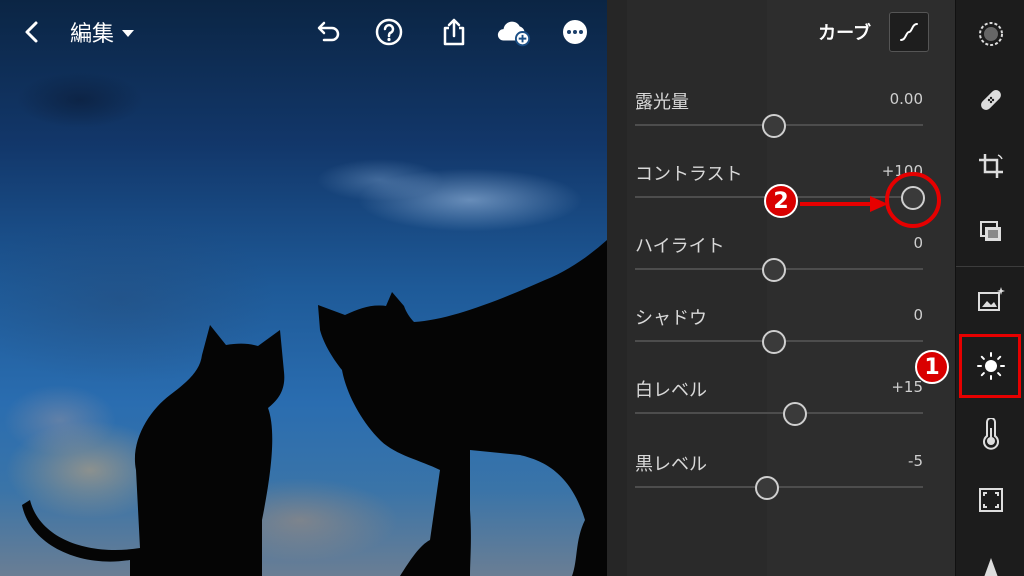 Image resolution: width=1024 pixels, height=576 pixels. I want to click on step-badge-2: 2, so click(781, 201).